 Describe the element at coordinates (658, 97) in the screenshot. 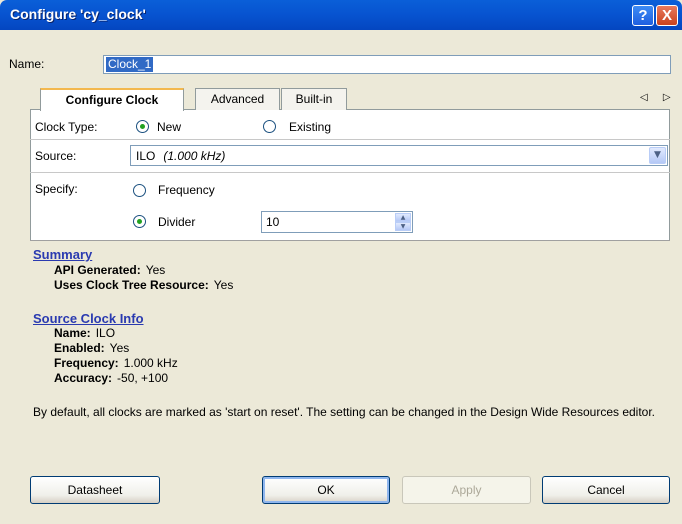

I see `tab-scroll-arrows: ◁ ▷` at that location.